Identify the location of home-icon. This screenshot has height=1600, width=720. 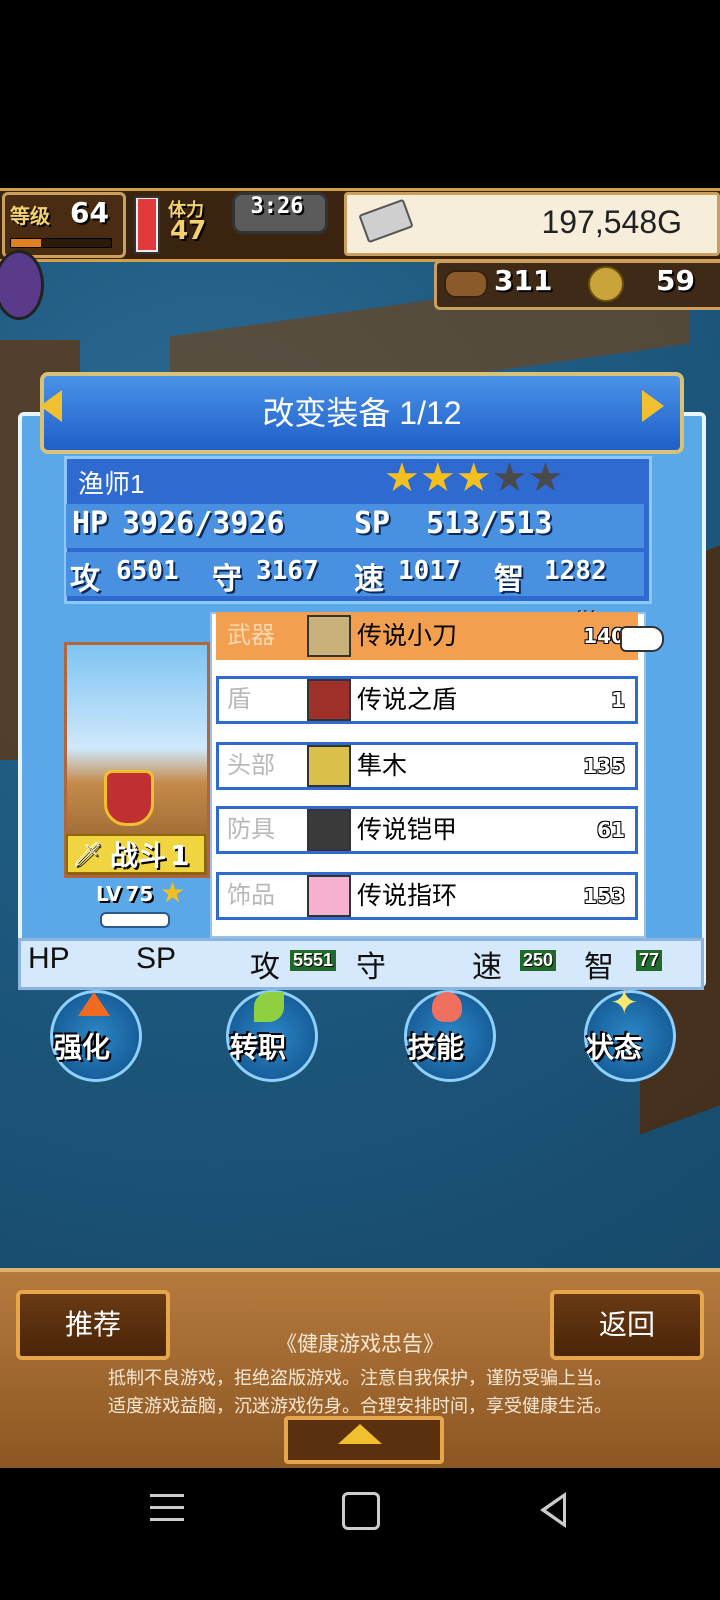
(361, 1511).